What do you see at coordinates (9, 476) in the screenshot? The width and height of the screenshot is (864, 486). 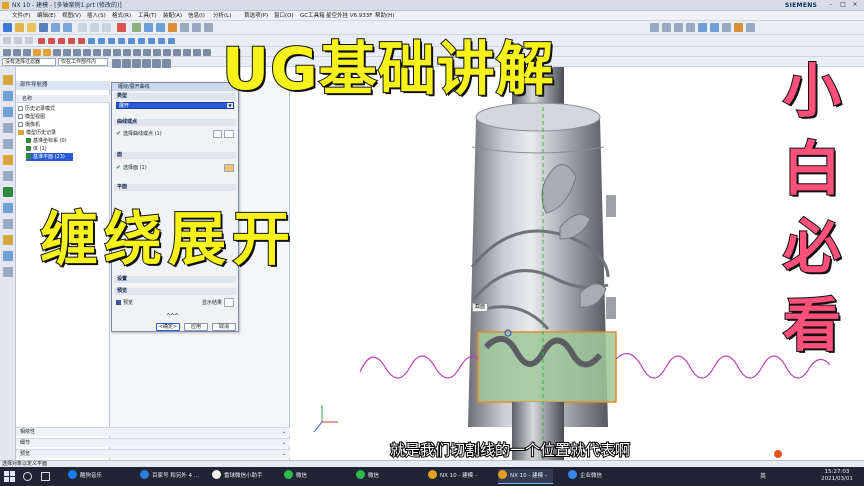 I see `windows-start-icon` at bounding box center [9, 476].